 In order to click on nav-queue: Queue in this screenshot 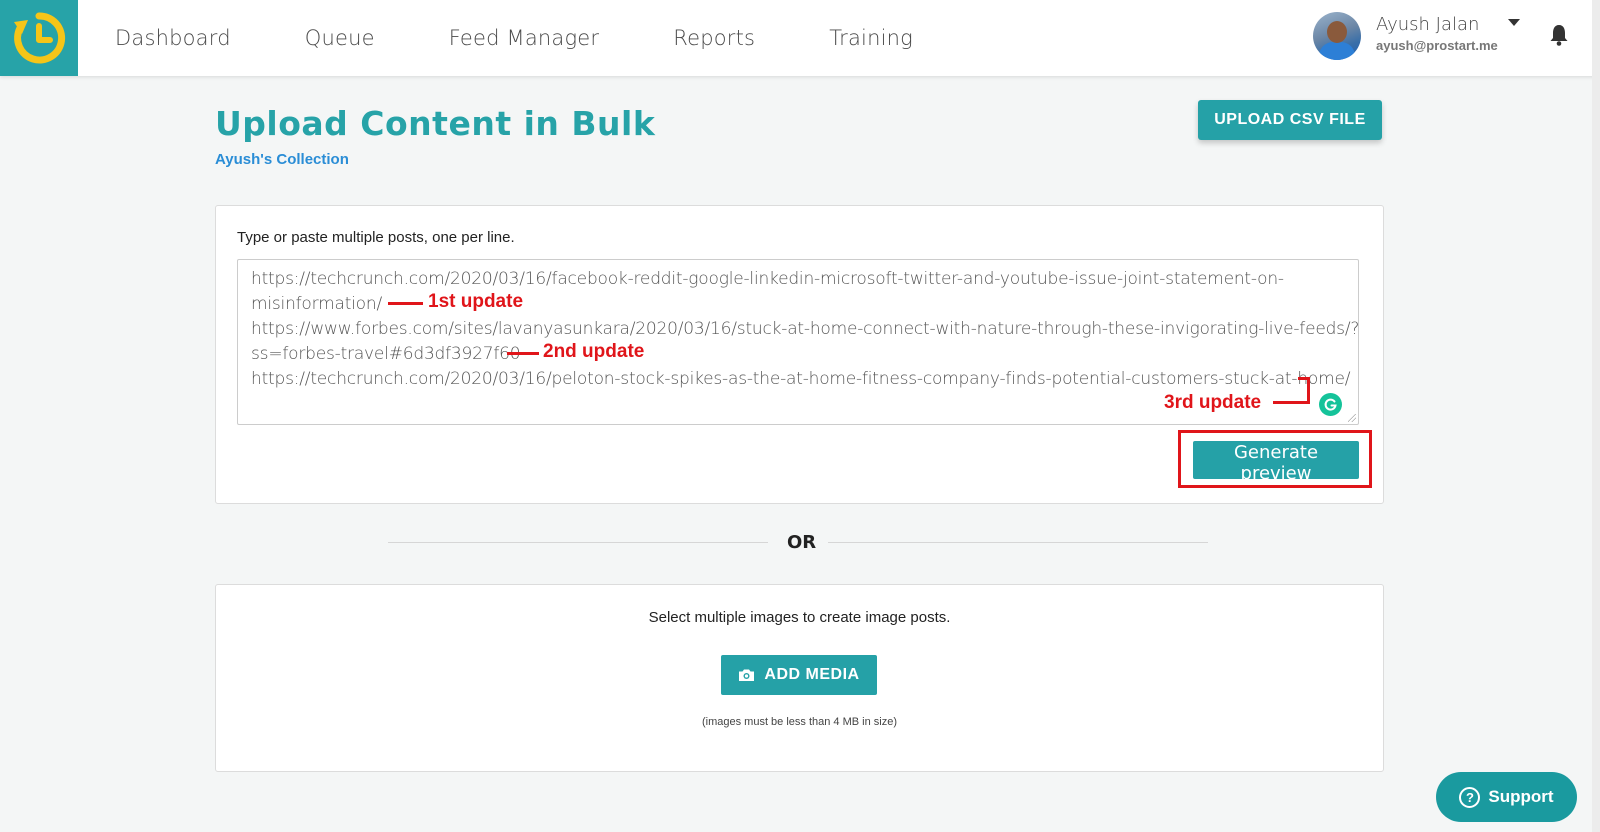, I will do `click(340, 38)`.